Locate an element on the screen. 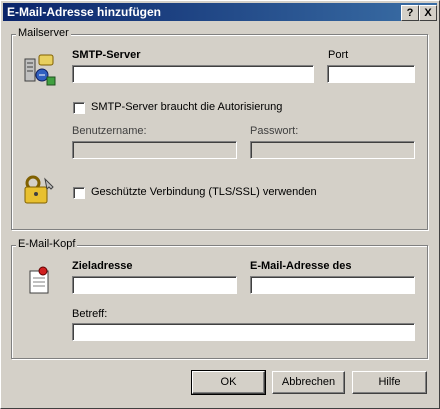 The image size is (440, 409). ok-button: OK is located at coordinates (228, 382).